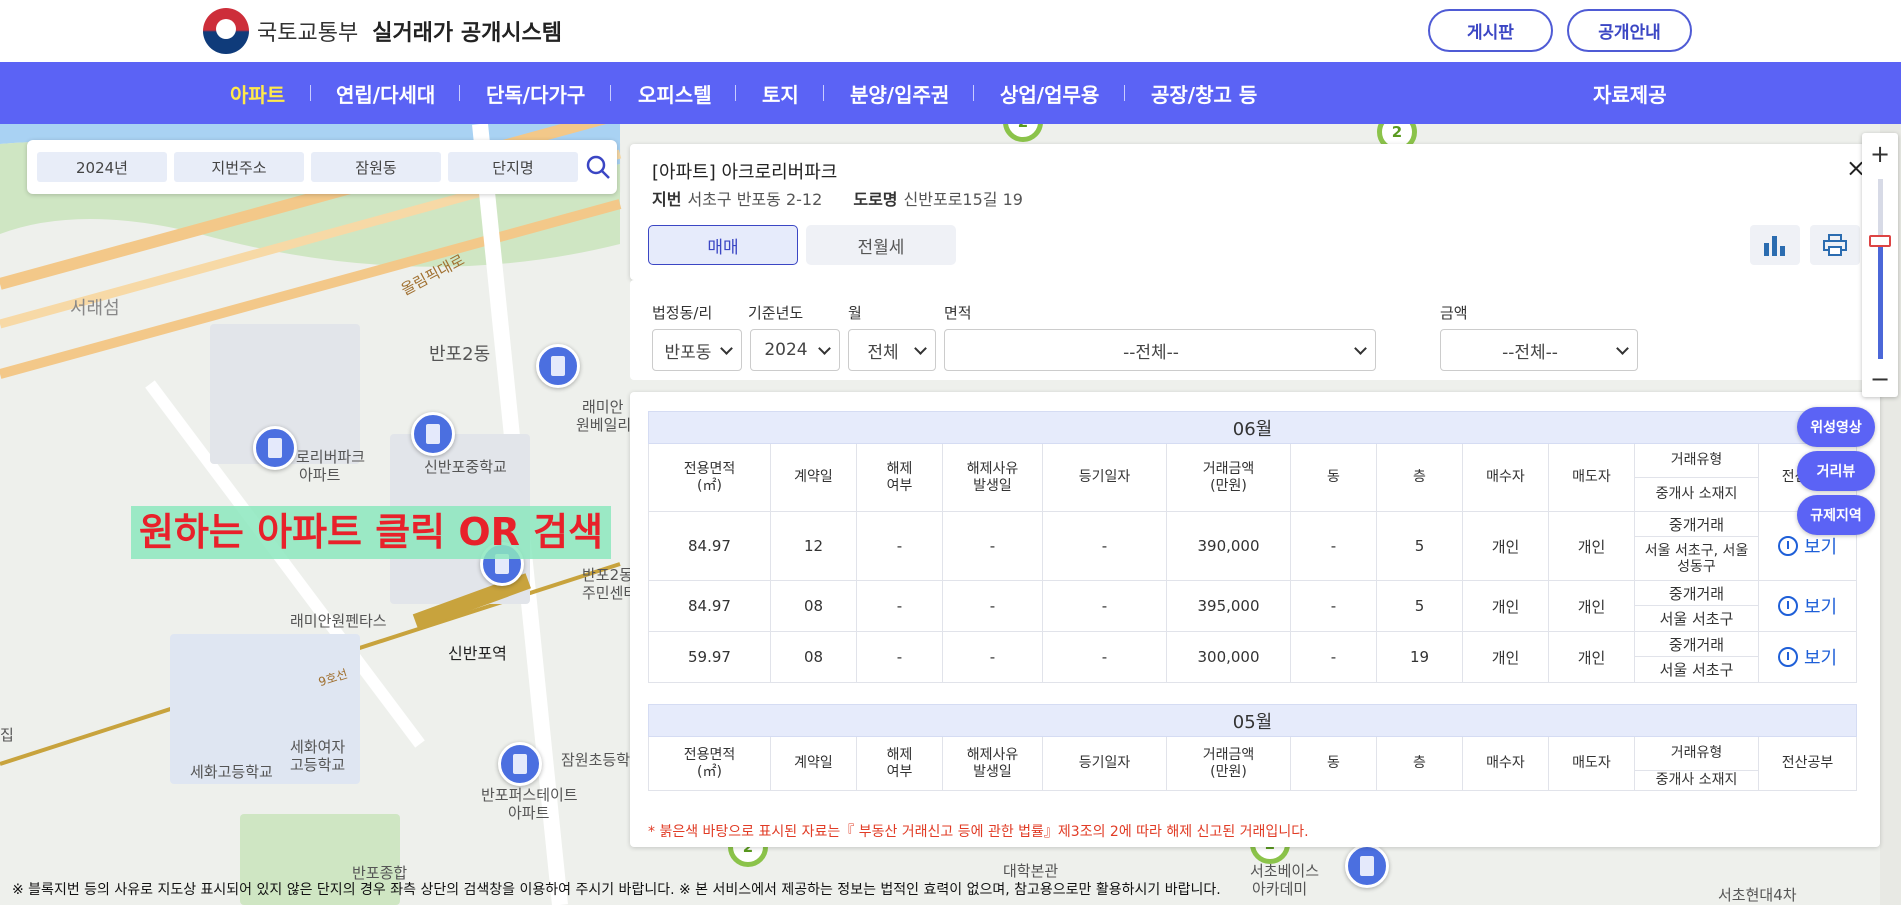  What do you see at coordinates (899, 93) in the screenshot?
I see `nav-item-presale: 분양/입주권` at bounding box center [899, 93].